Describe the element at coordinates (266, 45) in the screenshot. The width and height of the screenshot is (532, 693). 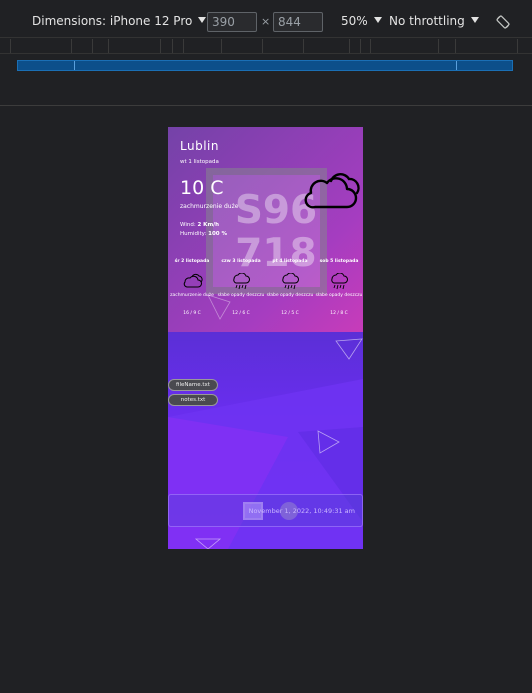
I see `media-query-ruler` at that location.